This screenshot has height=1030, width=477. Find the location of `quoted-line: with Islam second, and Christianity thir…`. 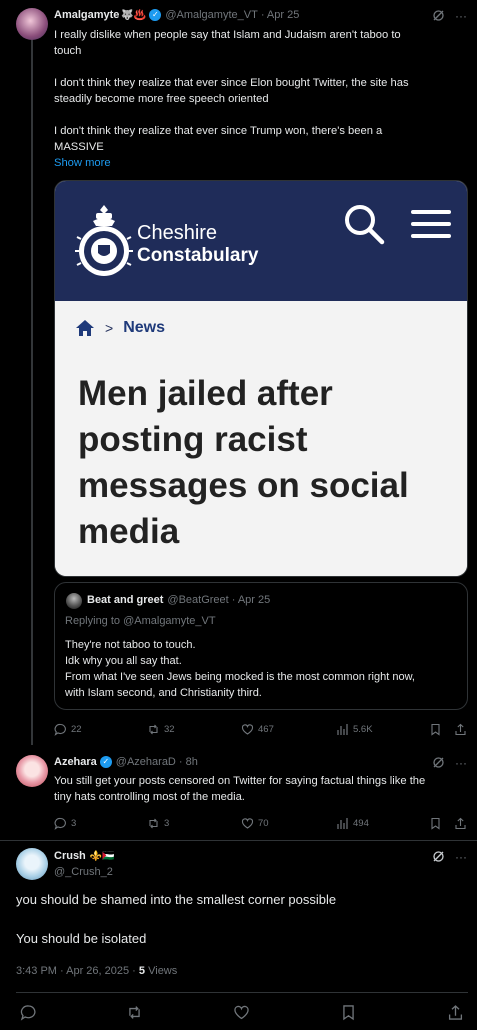

quoted-line: with Islam second, and Christianity thir… is located at coordinates (163, 693).